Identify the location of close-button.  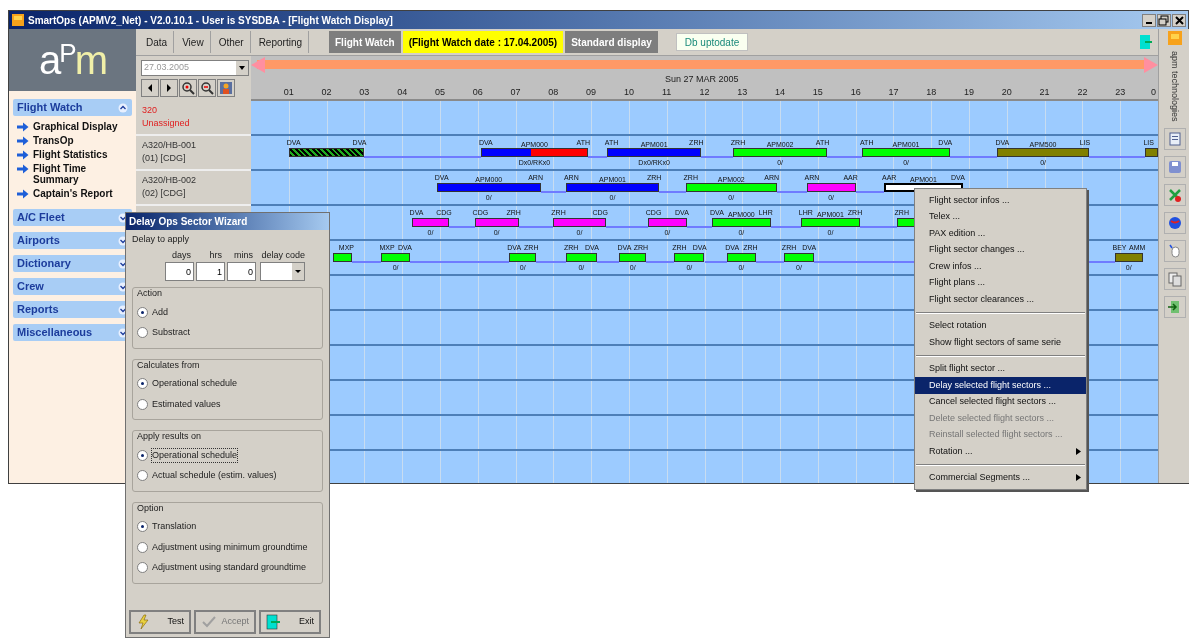
(1179, 20).